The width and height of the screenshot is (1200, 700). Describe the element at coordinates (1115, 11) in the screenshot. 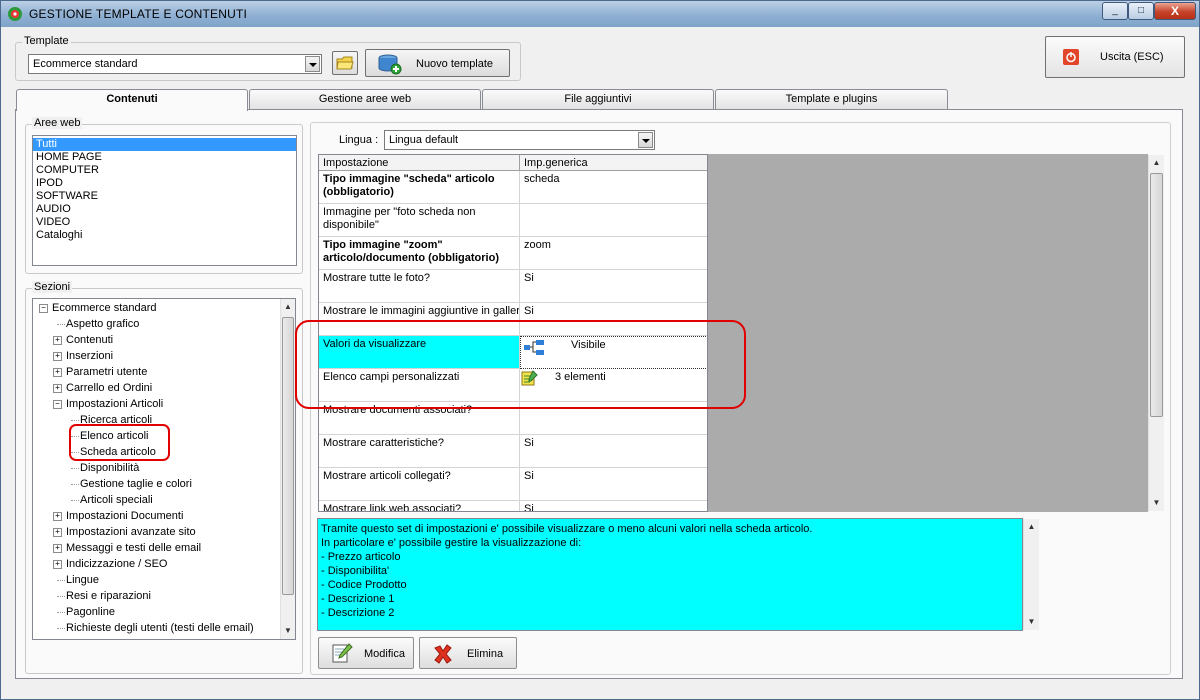

I see `minimize-button: _` at that location.